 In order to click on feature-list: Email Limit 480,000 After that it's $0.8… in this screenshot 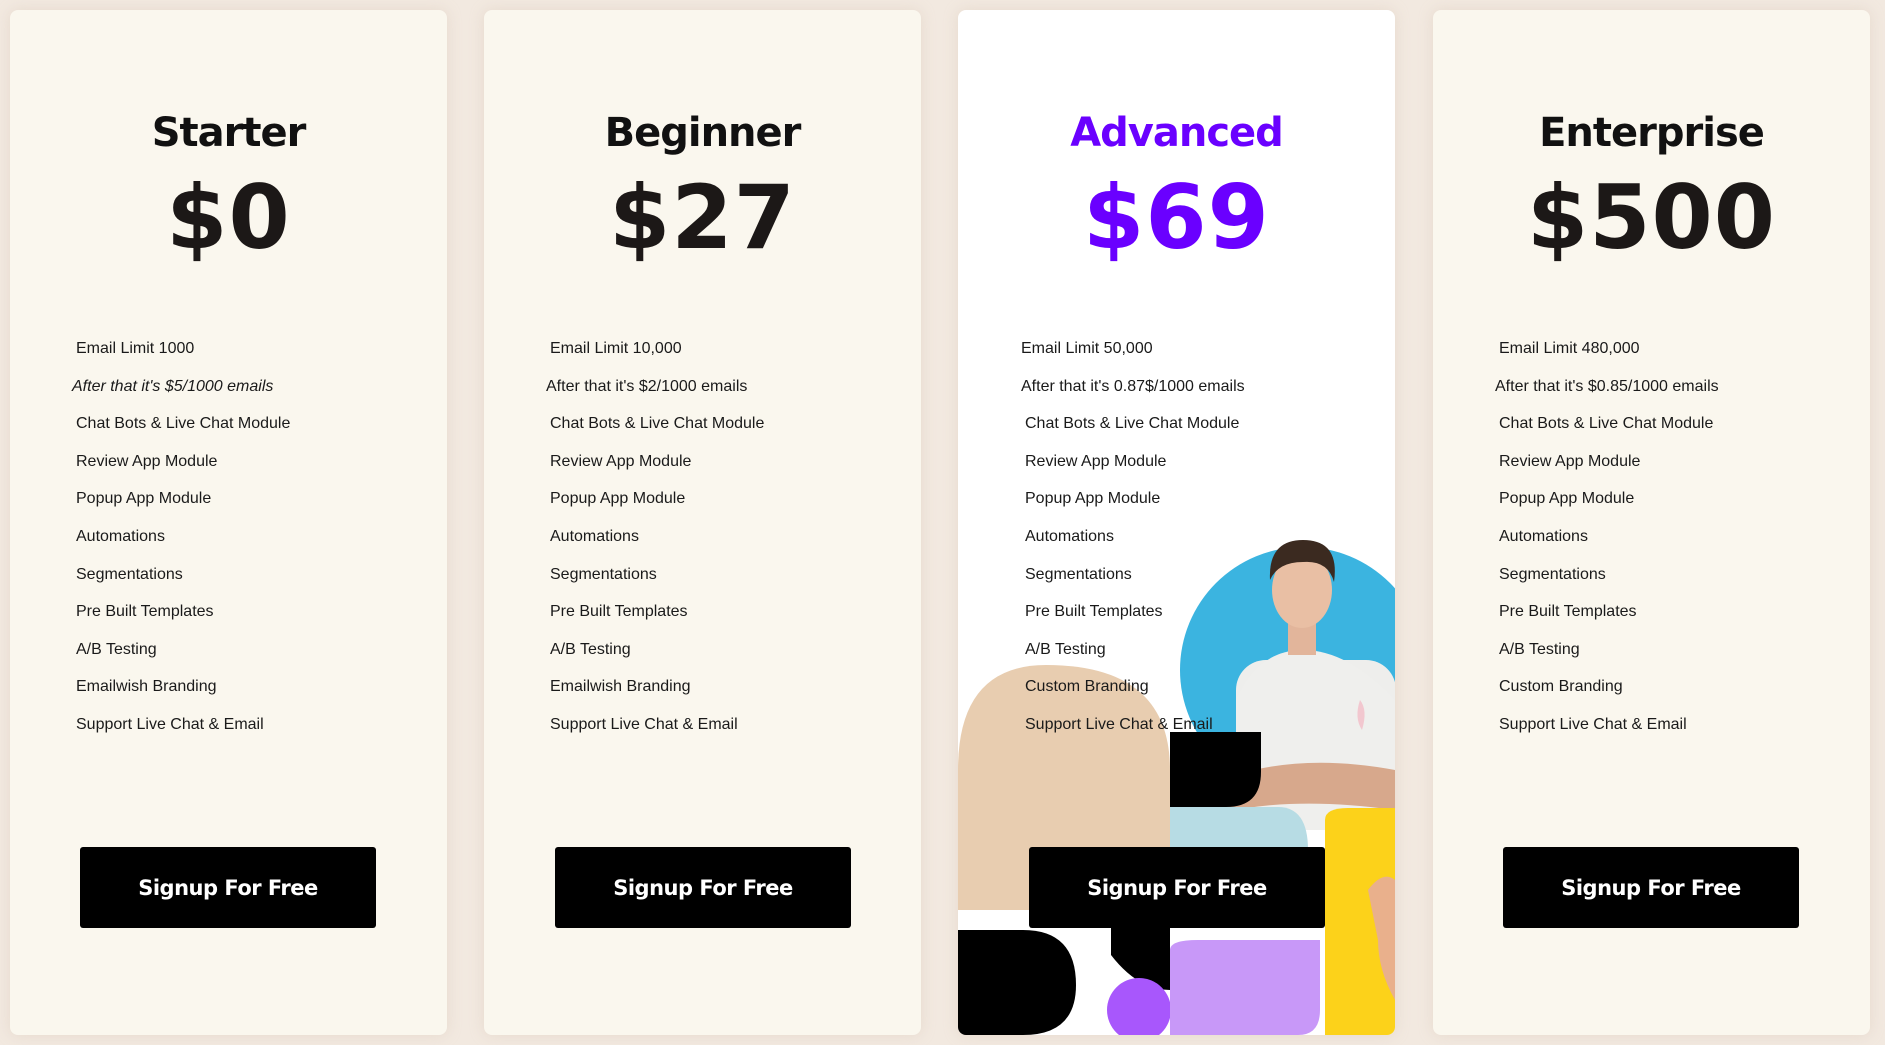, I will do `click(1607, 537)`.